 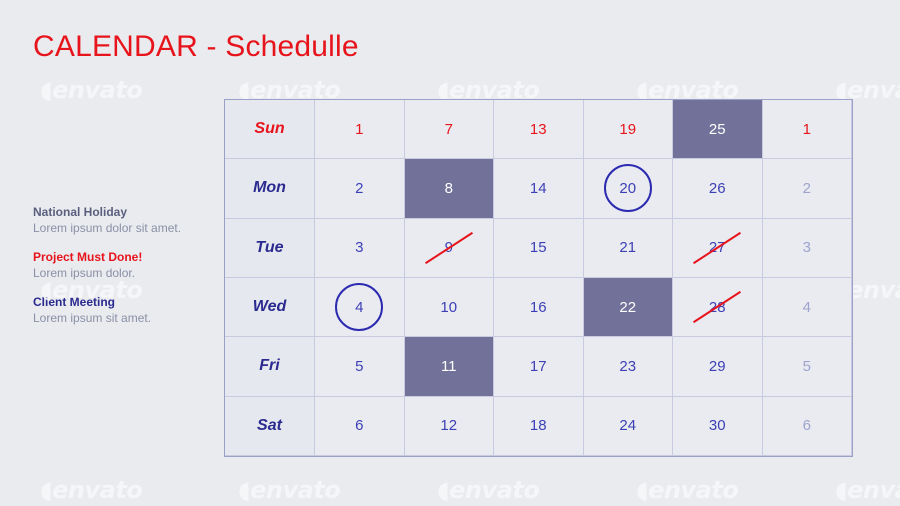 I want to click on date-cell: 20, so click(x=628, y=189).